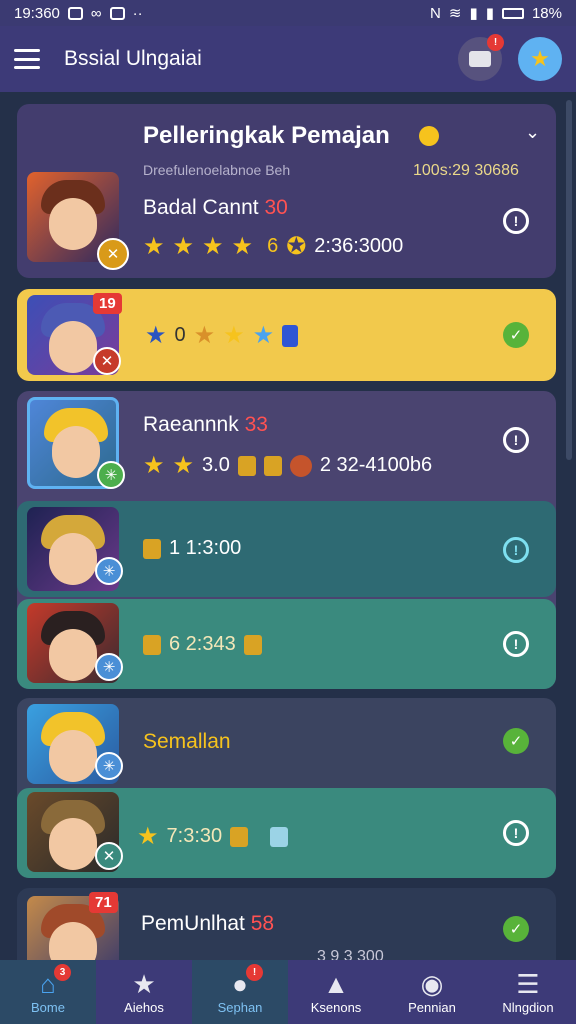  I want to click on crown-star-icon: ★, so click(540, 58).